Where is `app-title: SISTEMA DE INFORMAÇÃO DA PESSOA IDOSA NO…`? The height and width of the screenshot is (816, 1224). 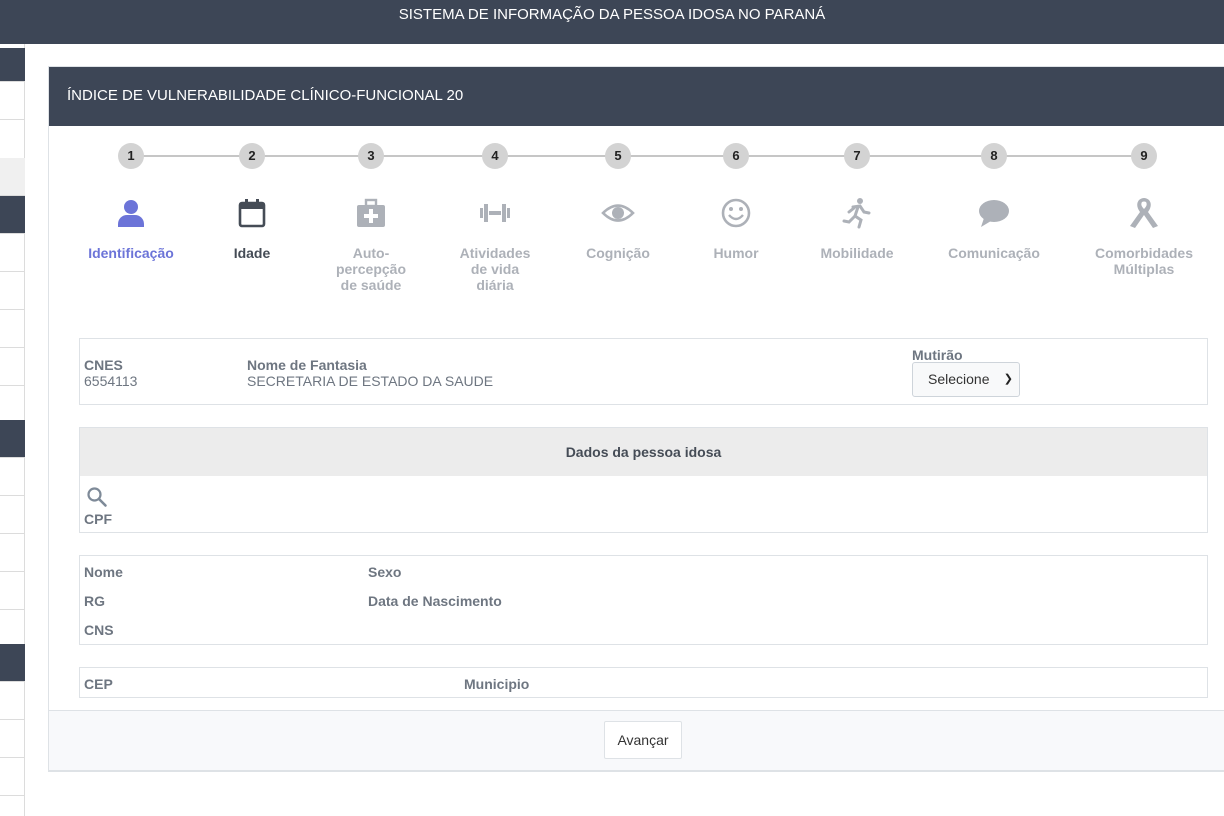 app-title: SISTEMA DE INFORMAÇÃO DA PESSOA IDOSA NO… is located at coordinates (612, 14).